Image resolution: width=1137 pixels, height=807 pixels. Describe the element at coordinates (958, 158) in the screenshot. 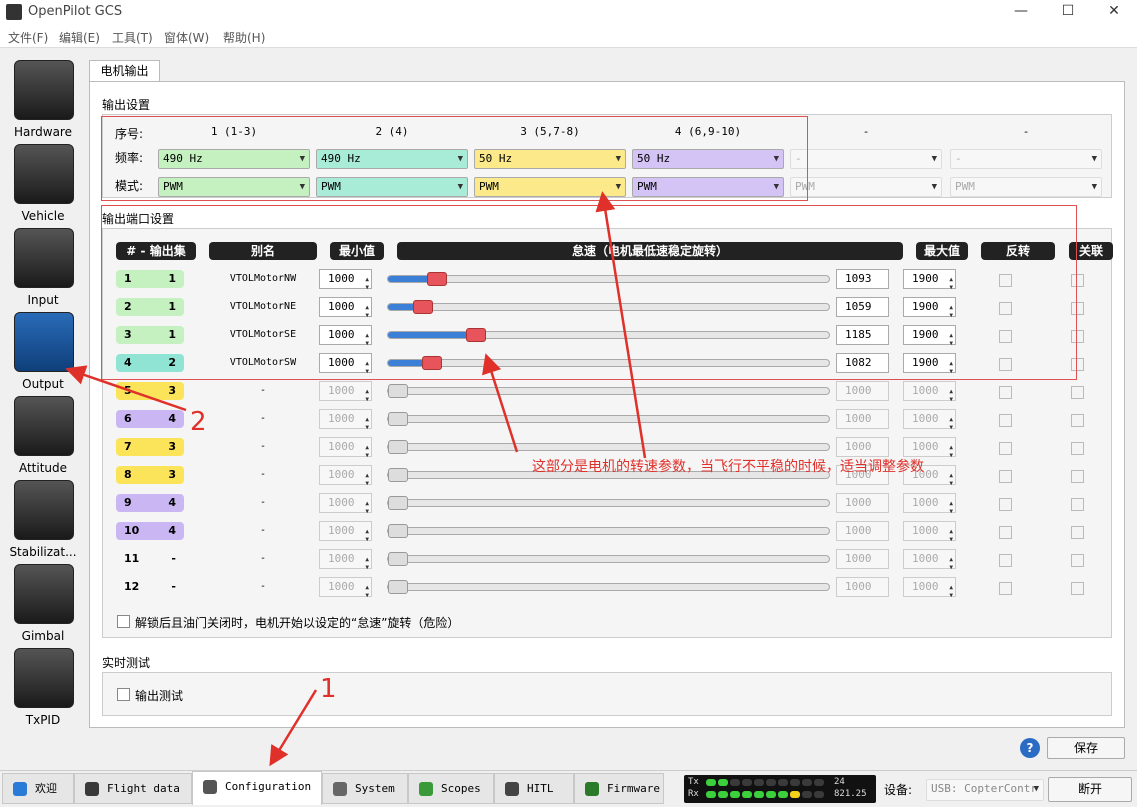

I see `bank-freq-value: -` at that location.